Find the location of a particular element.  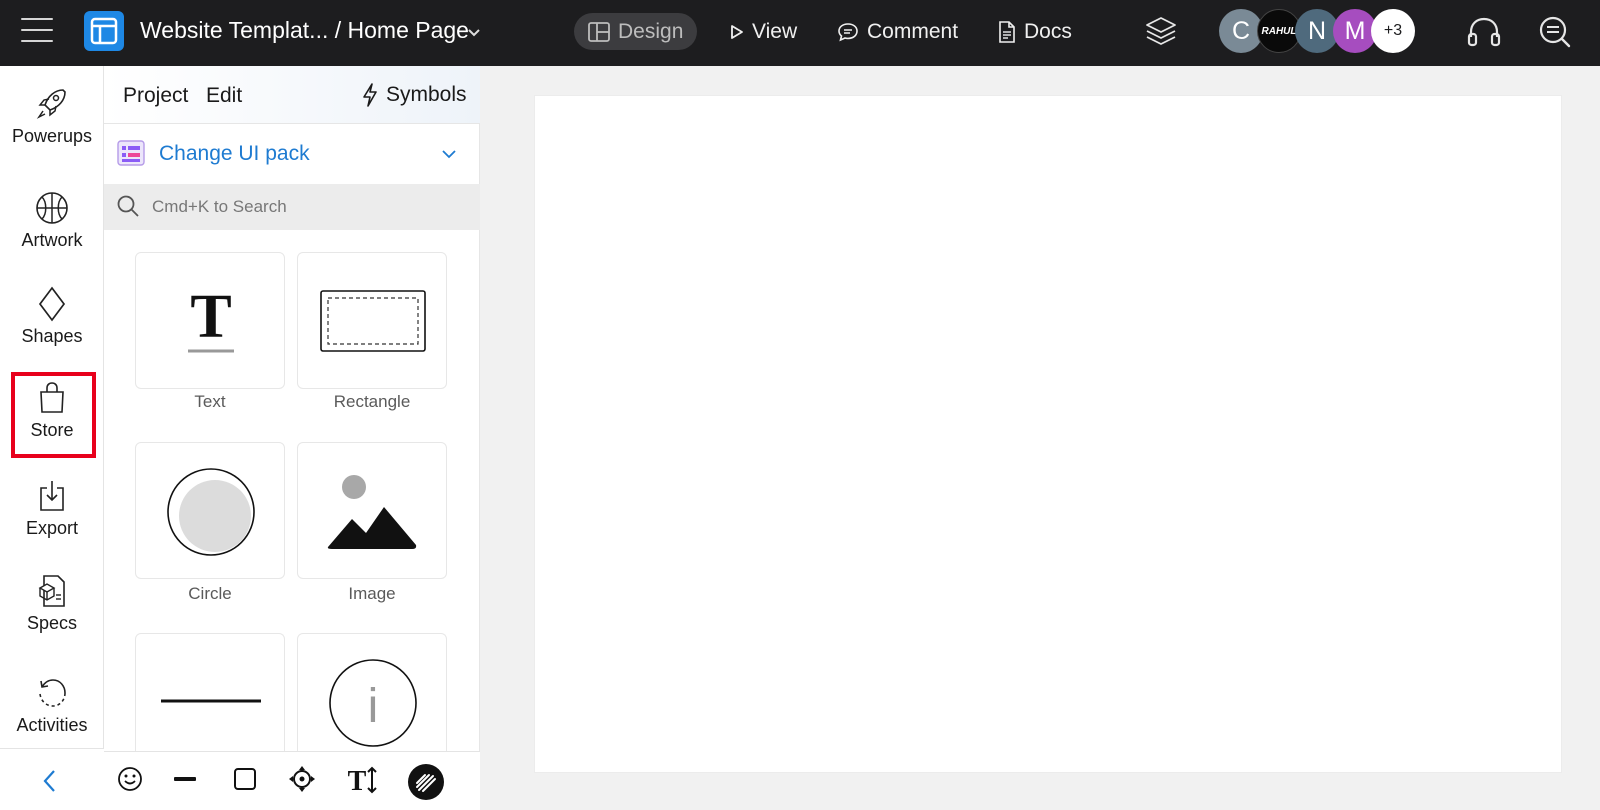

more-collaborators-badge: +3 is located at coordinates (1393, 31).